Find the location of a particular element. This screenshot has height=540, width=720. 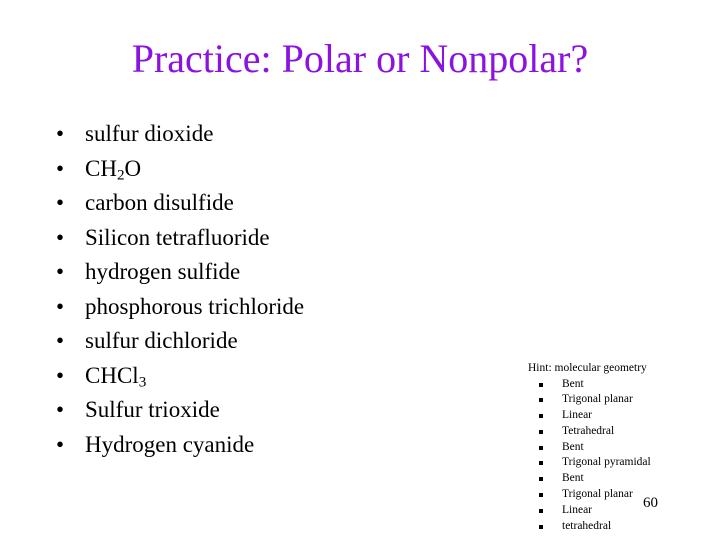

molecule-name: sulfur dioxide is located at coordinates (149, 133).